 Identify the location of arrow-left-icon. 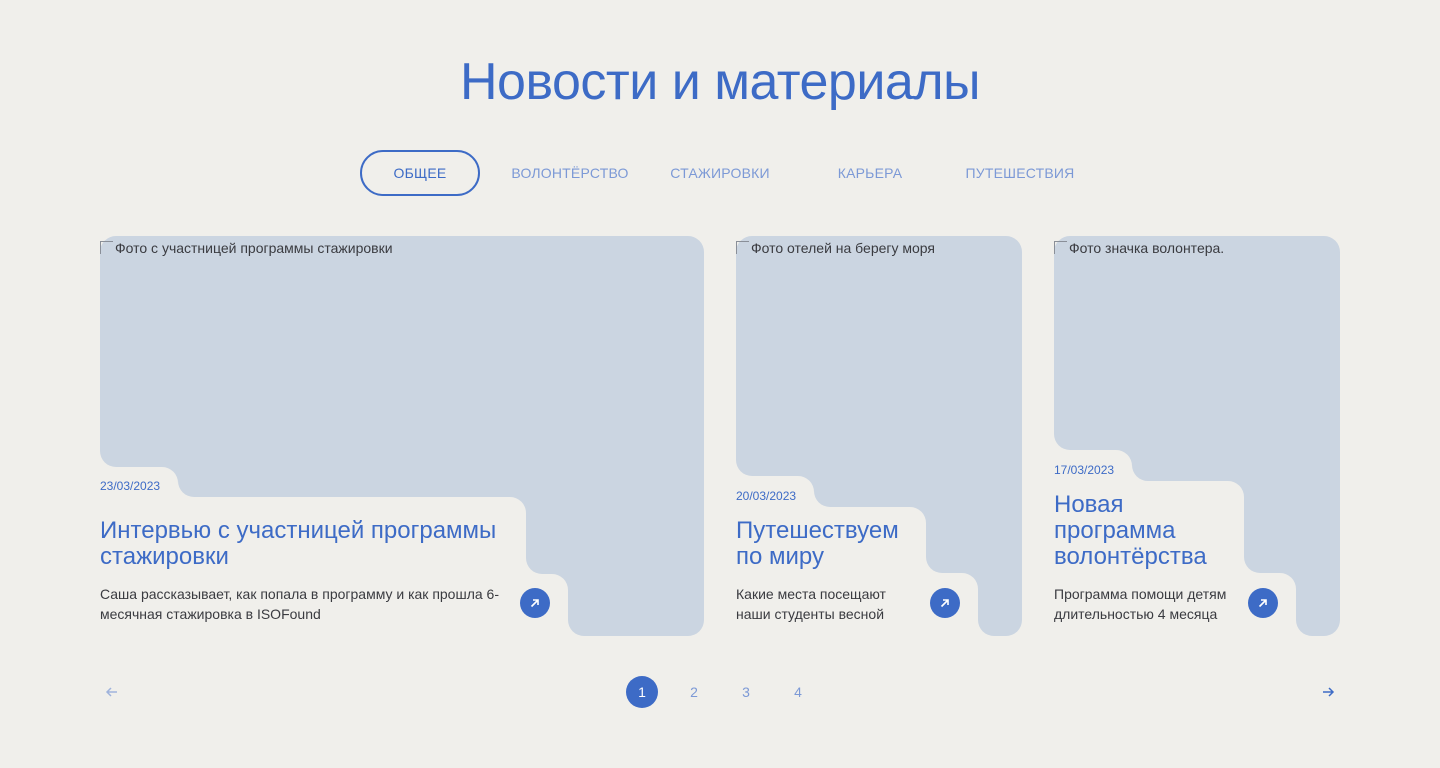
(111, 692).